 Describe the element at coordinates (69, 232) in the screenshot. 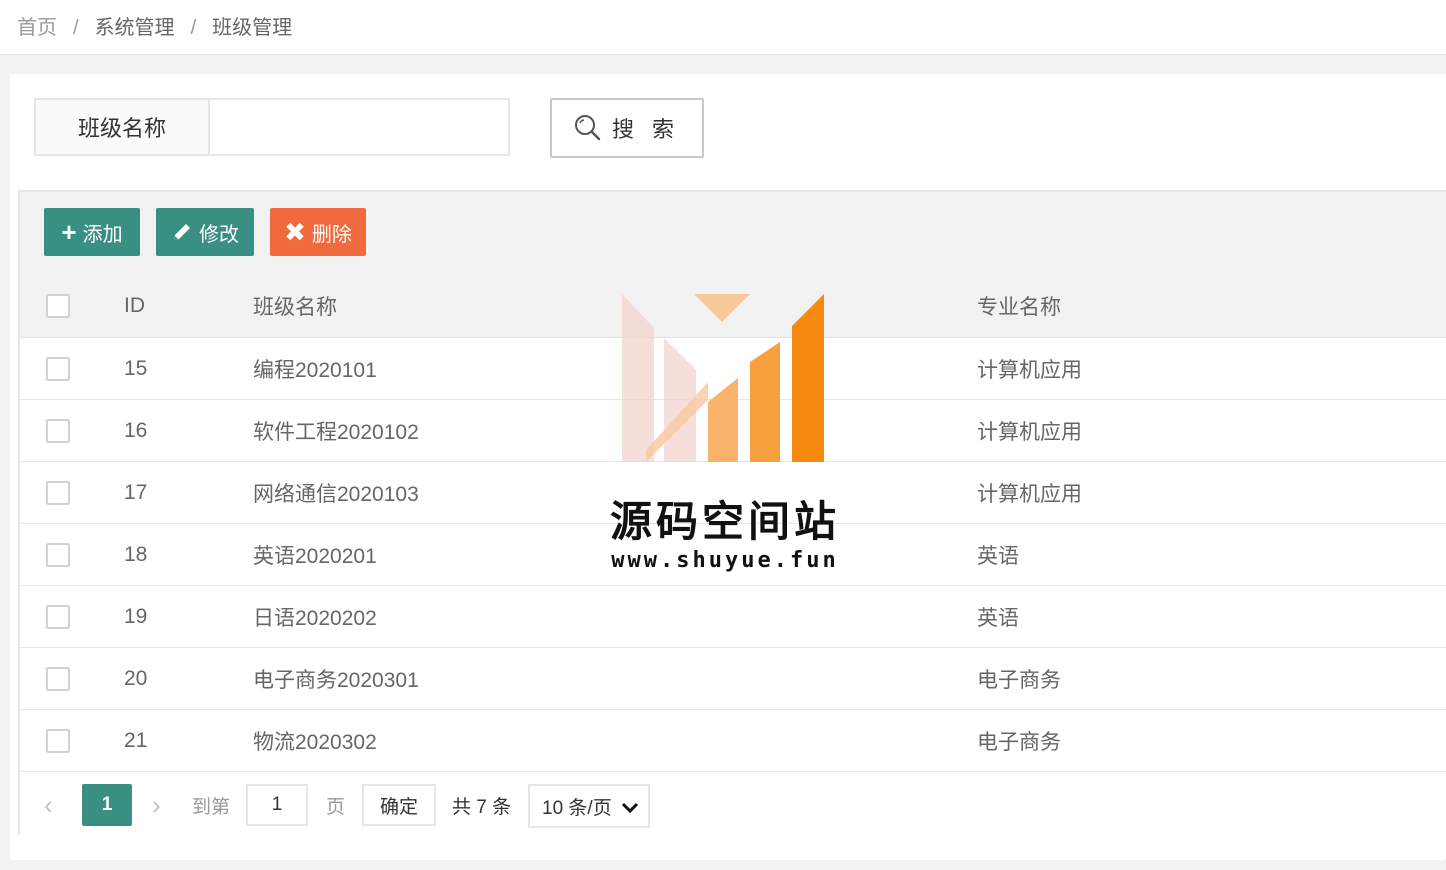

I see `plus-icon: +` at that location.